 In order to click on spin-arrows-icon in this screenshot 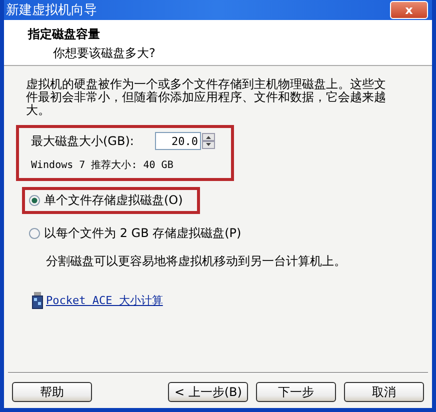, I will do `click(208, 141)`.